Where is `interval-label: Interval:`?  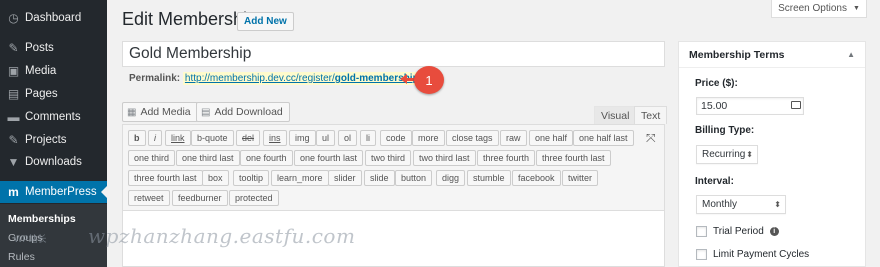
interval-label: Interval: is located at coordinates (714, 181).